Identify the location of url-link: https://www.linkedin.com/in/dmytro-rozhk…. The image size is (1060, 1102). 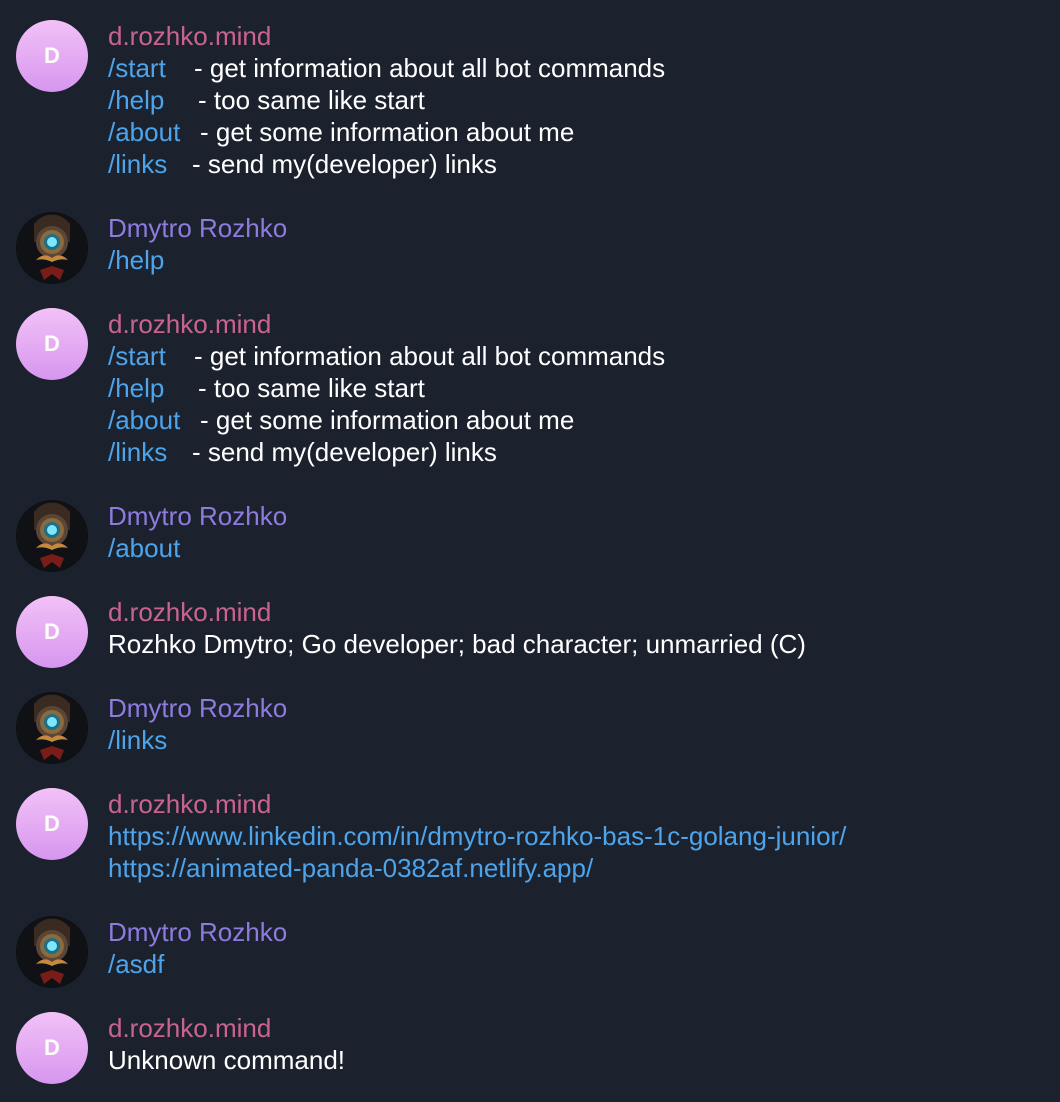
(579, 836).